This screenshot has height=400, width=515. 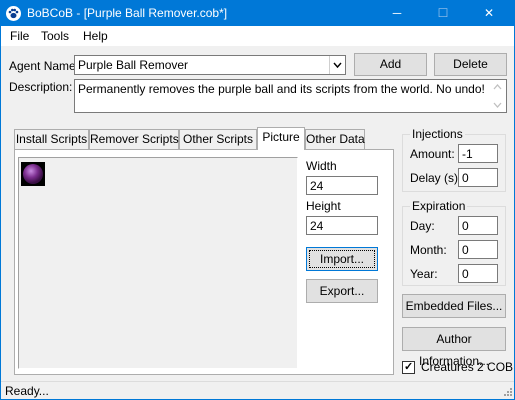 I want to click on maximize-button: ☐, so click(x=443, y=13).